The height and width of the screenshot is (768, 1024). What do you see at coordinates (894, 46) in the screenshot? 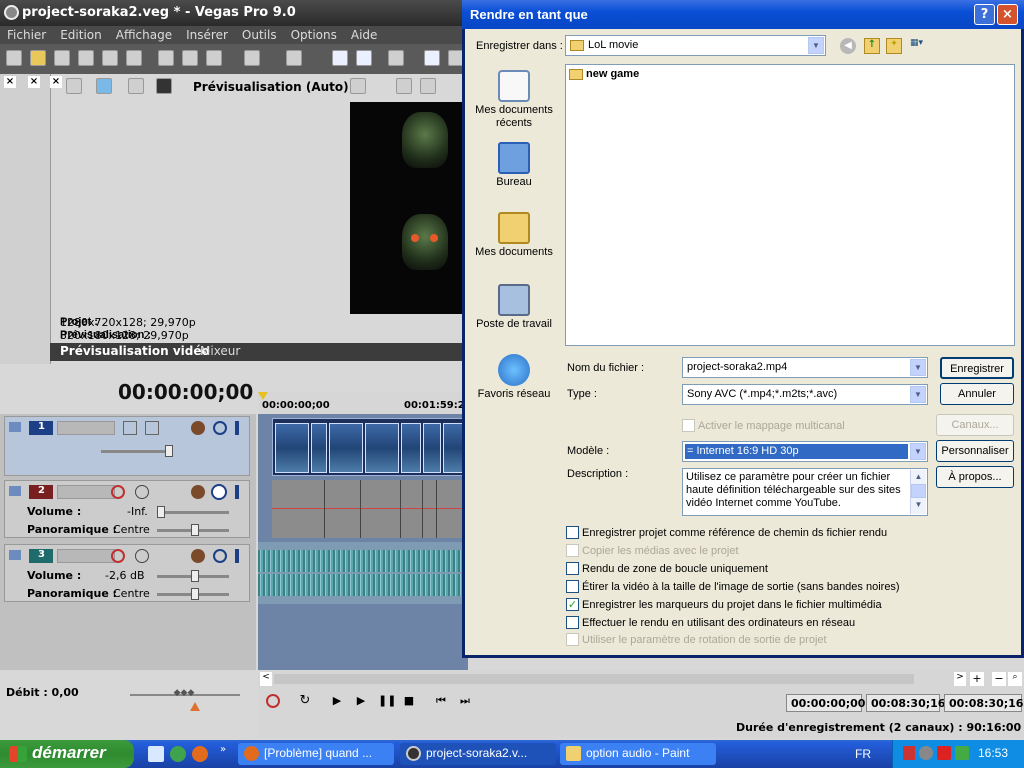
I see `new-folder-icon: ✦` at bounding box center [894, 46].